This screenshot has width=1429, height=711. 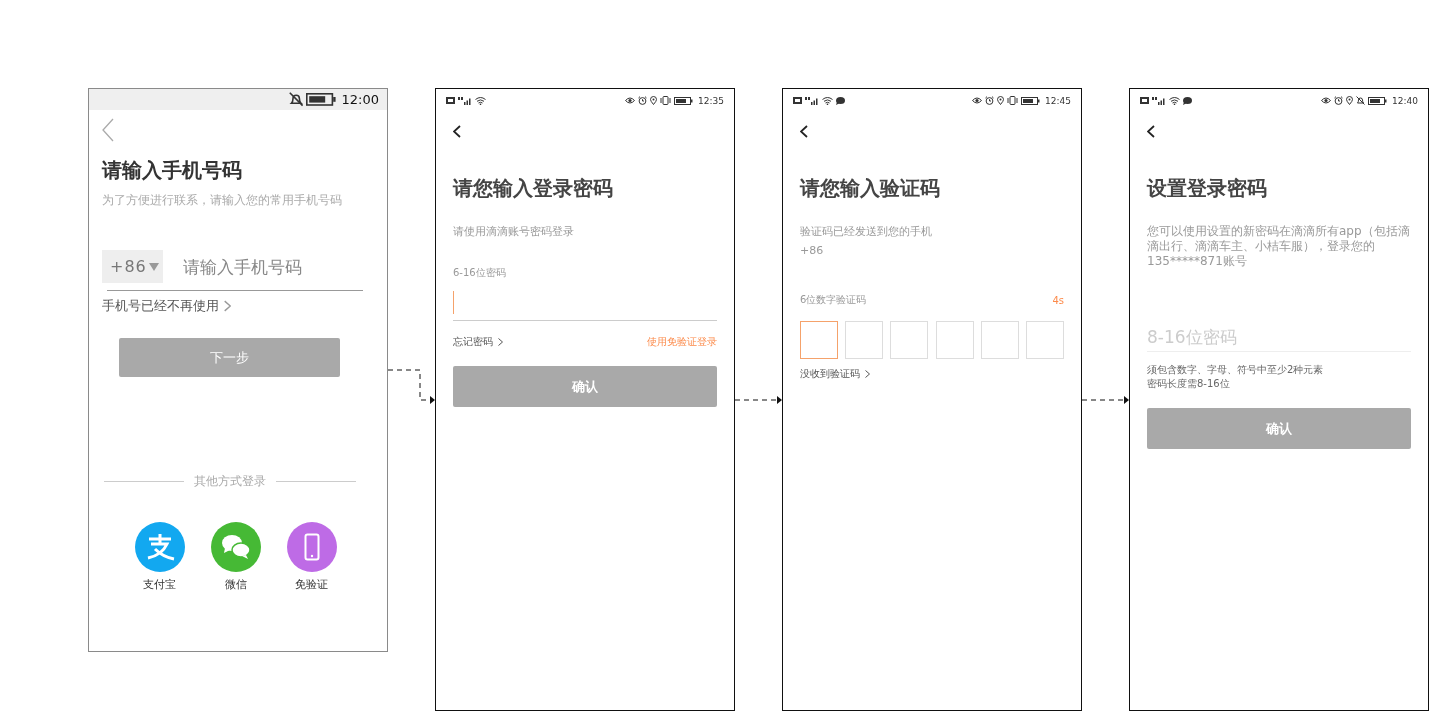 I want to click on clock-time: 12:40, so click(x=1405, y=100).